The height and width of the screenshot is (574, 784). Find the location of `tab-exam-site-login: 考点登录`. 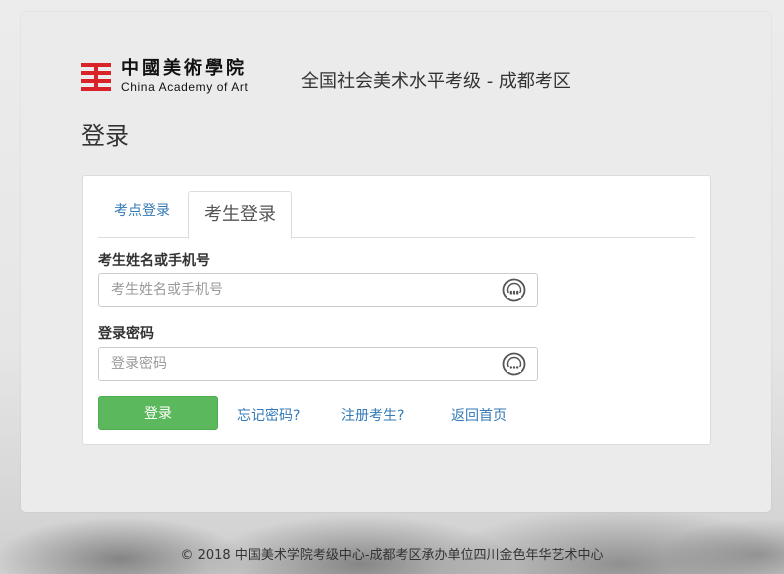

tab-exam-site-login: 考点登录 is located at coordinates (142, 214).